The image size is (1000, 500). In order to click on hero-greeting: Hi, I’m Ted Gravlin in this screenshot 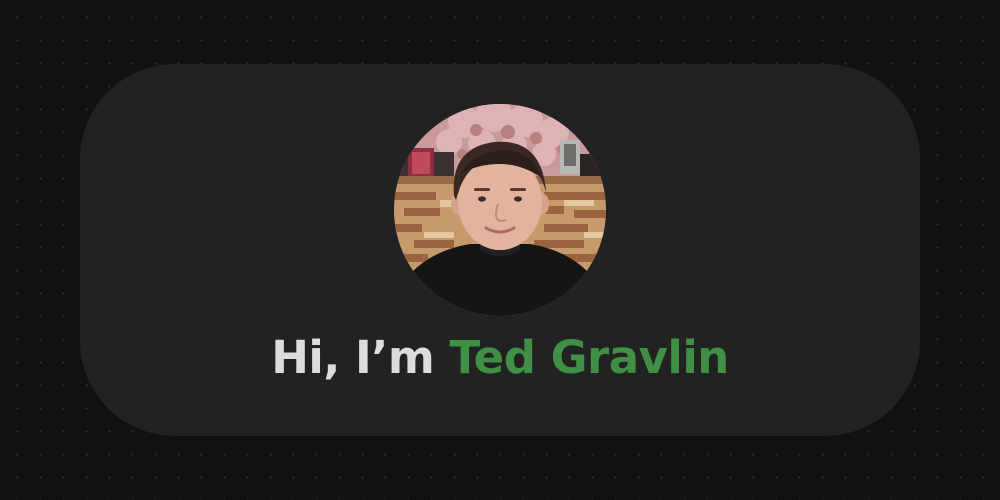, I will do `click(500, 358)`.